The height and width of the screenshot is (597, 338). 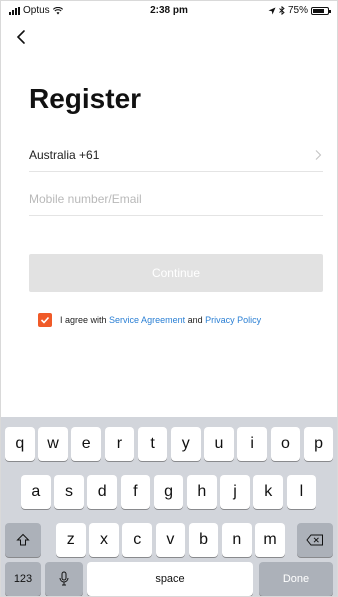 What do you see at coordinates (176, 155) in the screenshot?
I see `country-selector: Australia +61` at bounding box center [176, 155].